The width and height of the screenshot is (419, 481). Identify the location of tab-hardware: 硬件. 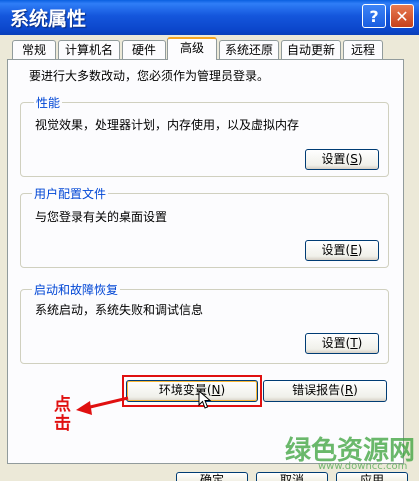
(144, 49).